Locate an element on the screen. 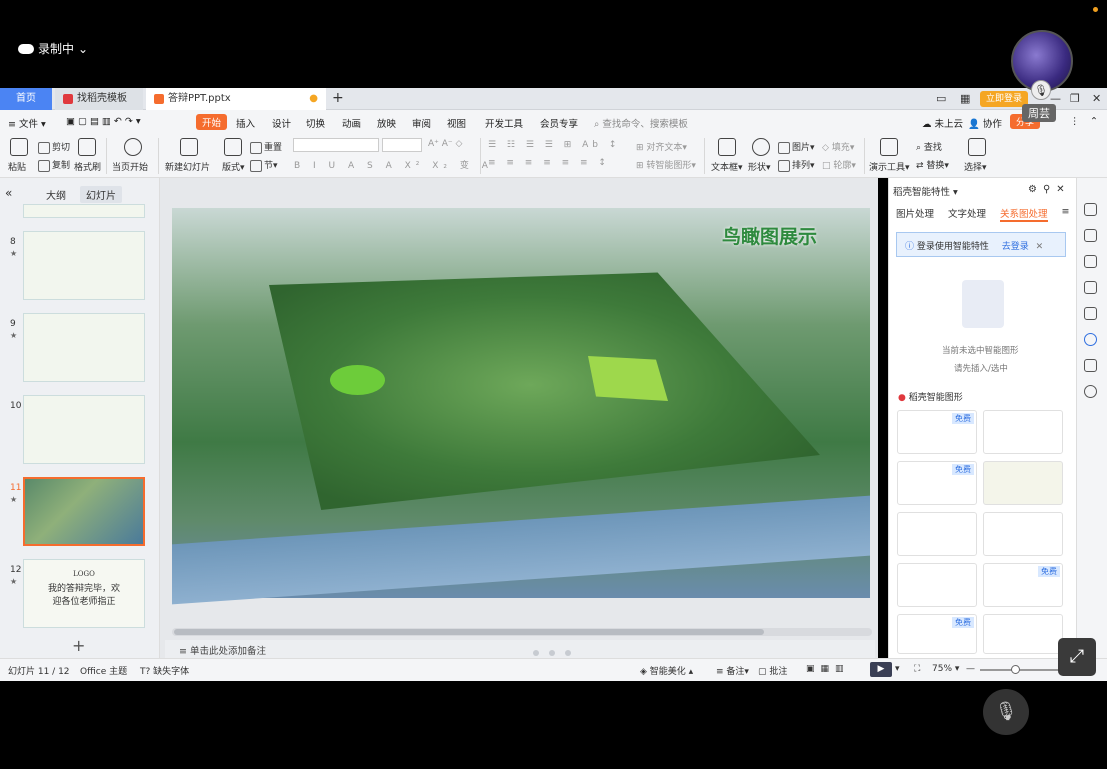 The image size is (1107, 769). fit-window-icon: ⛶ is located at coordinates (917, 669).